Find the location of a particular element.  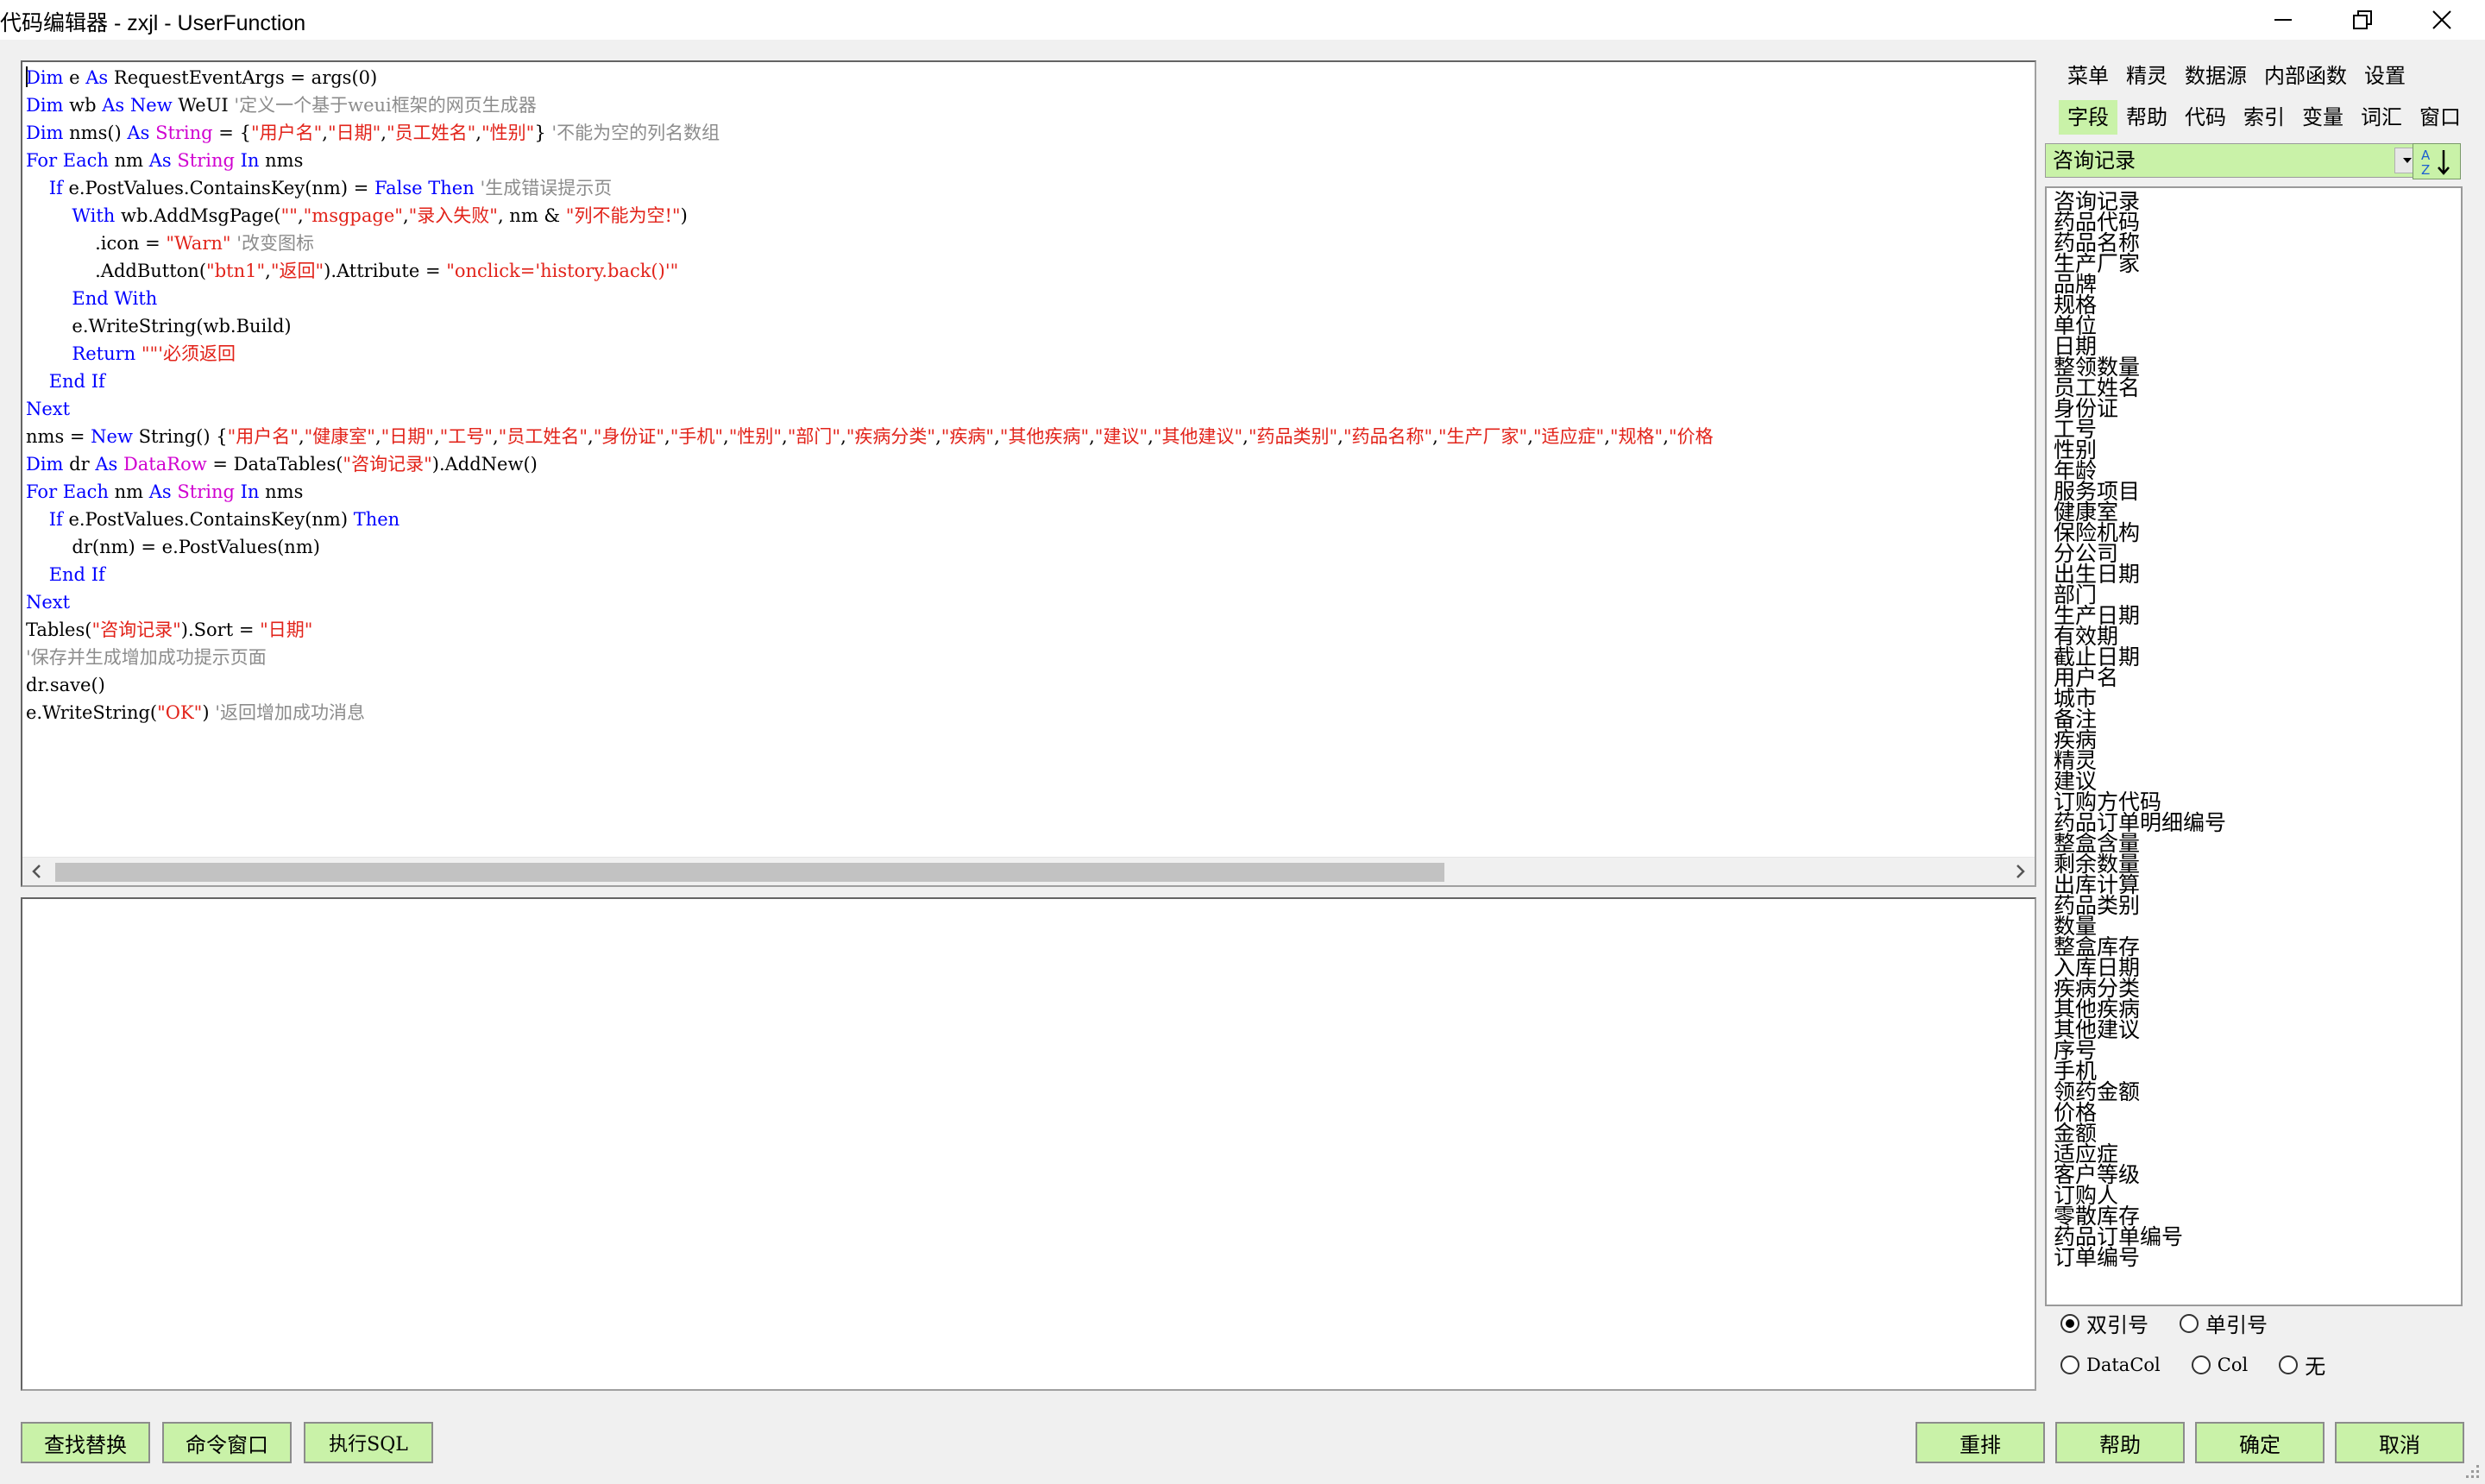

reformat-button: 重排 is located at coordinates (1980, 1442).